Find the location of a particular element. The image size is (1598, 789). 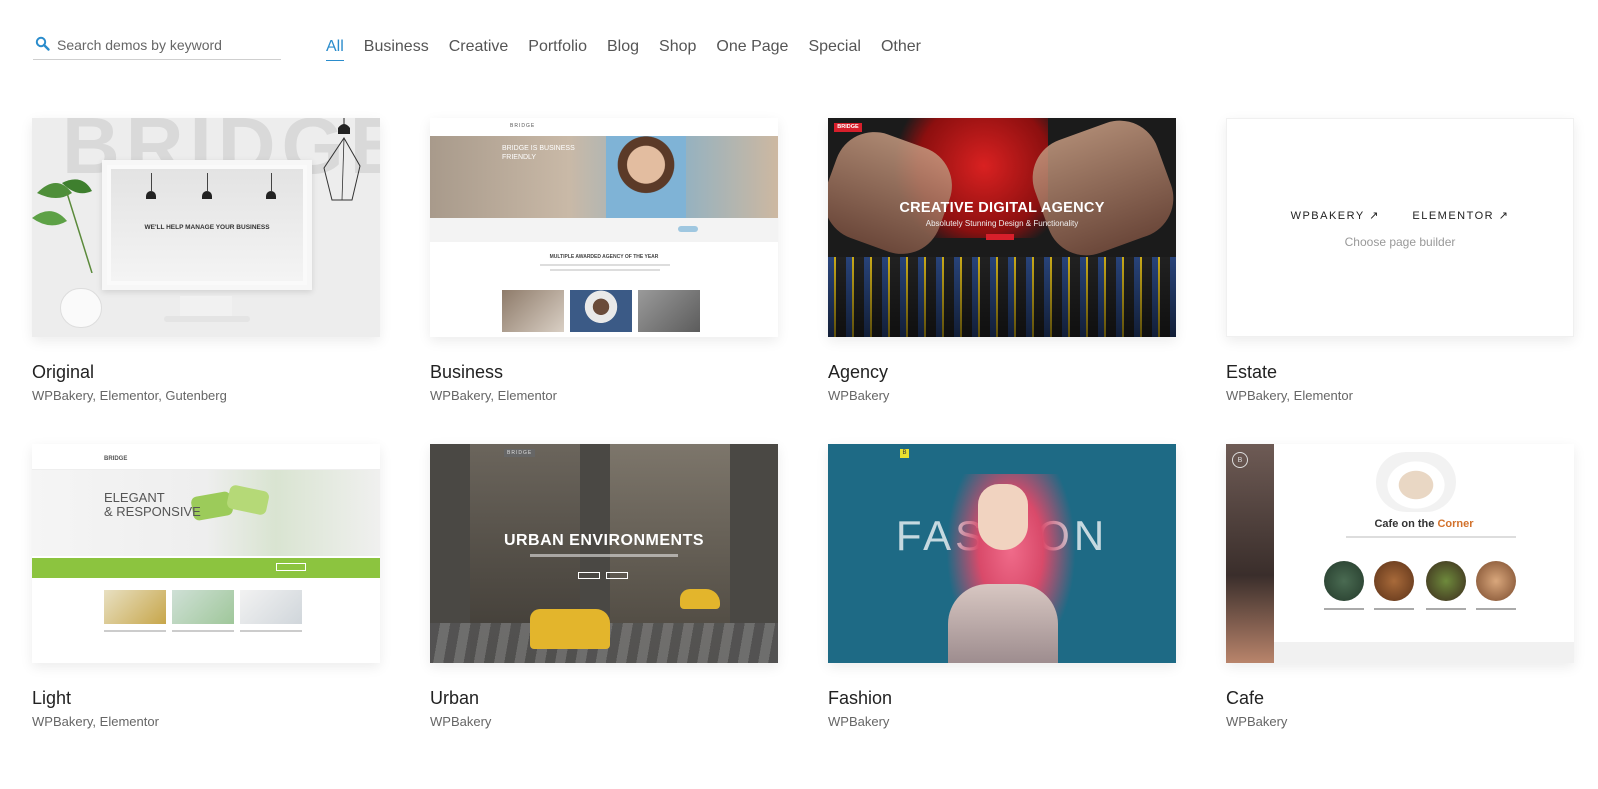

section-title: MULTIPLE AWARDED AGENCY OF THE YEAR is located at coordinates (604, 257).